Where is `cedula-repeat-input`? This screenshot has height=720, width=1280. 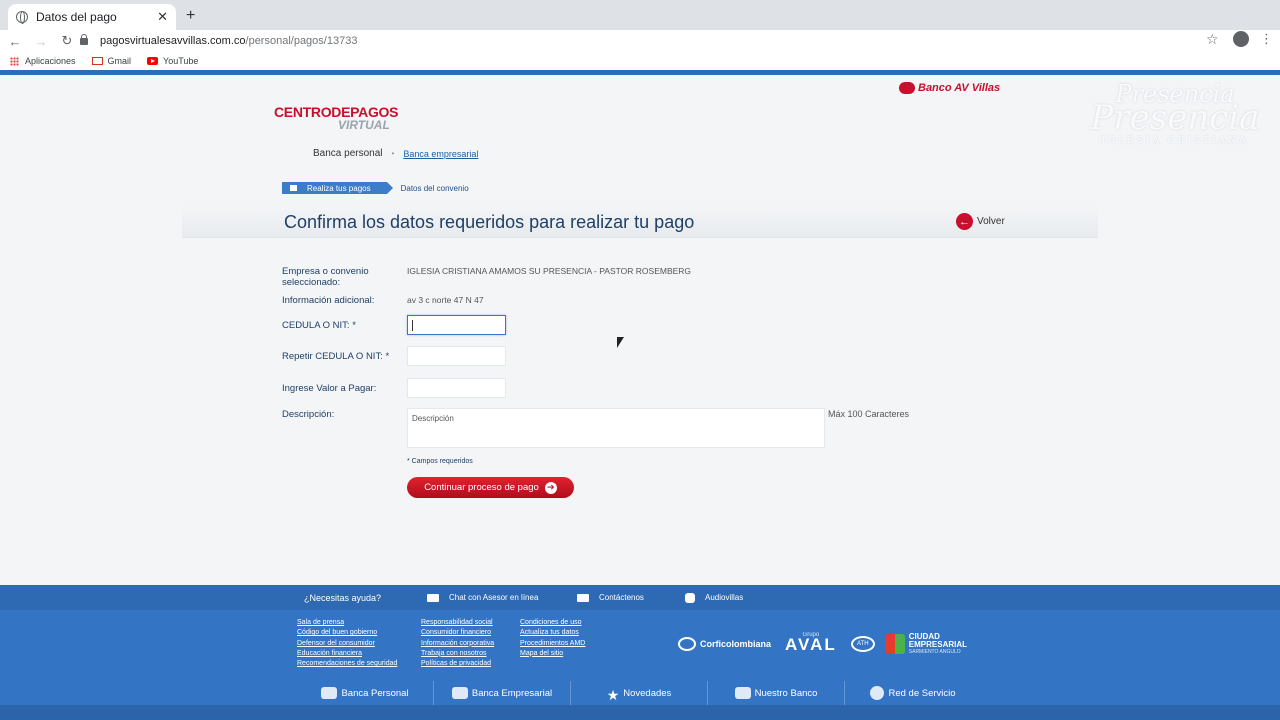
cedula-repeat-input is located at coordinates (456, 356).